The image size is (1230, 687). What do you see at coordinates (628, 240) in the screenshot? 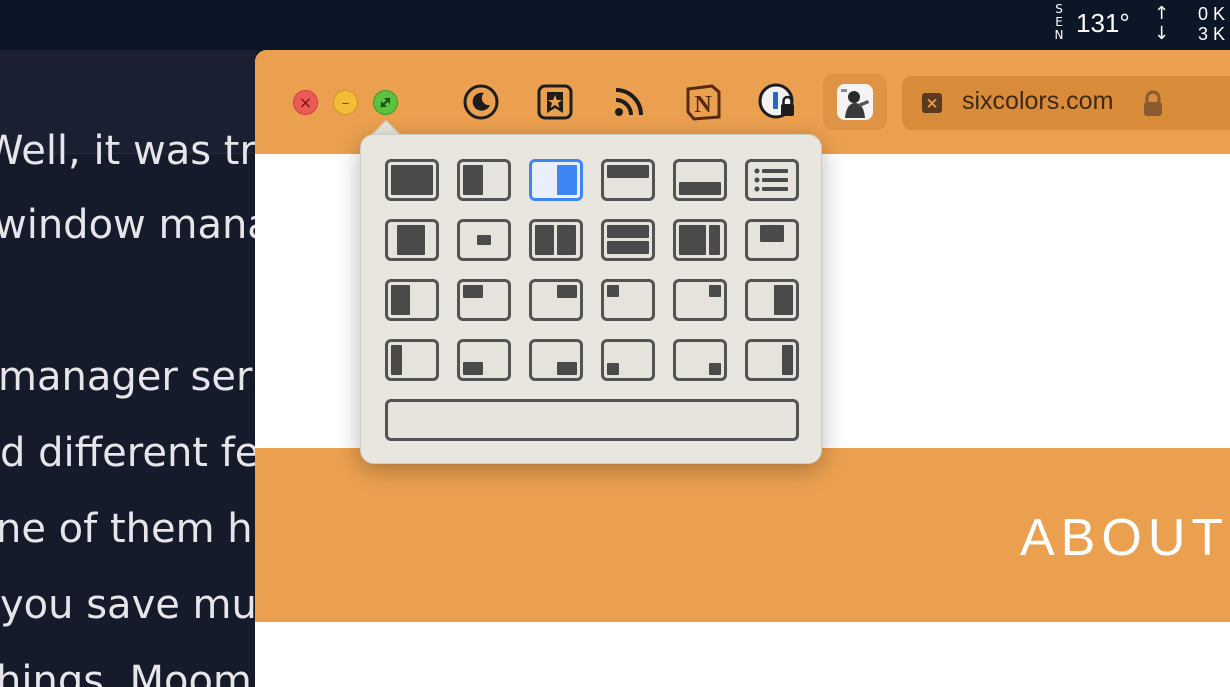
I see `layout-two-rows` at bounding box center [628, 240].